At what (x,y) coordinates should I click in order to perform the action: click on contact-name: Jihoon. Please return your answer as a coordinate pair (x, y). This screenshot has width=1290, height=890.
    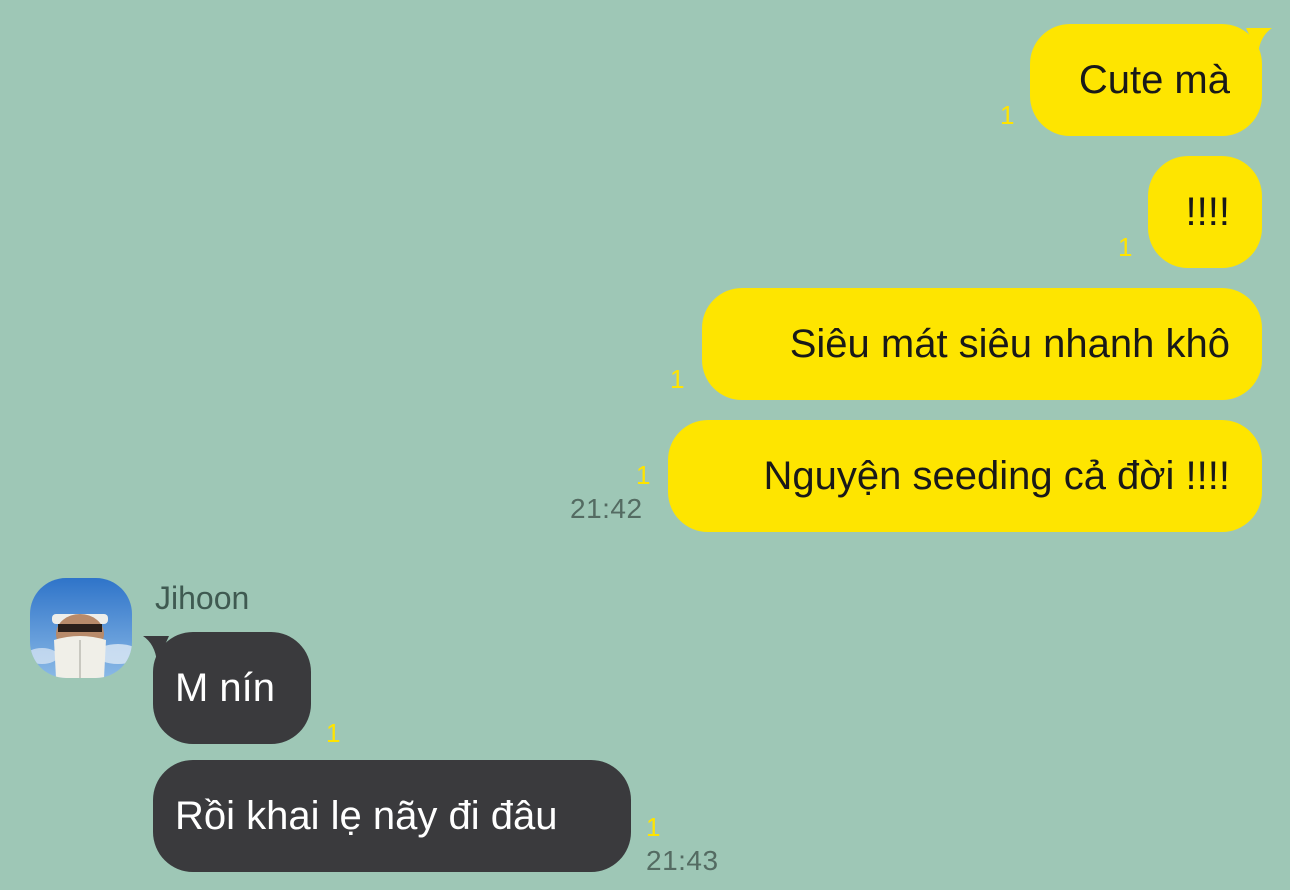
    Looking at the image, I should click on (202, 598).